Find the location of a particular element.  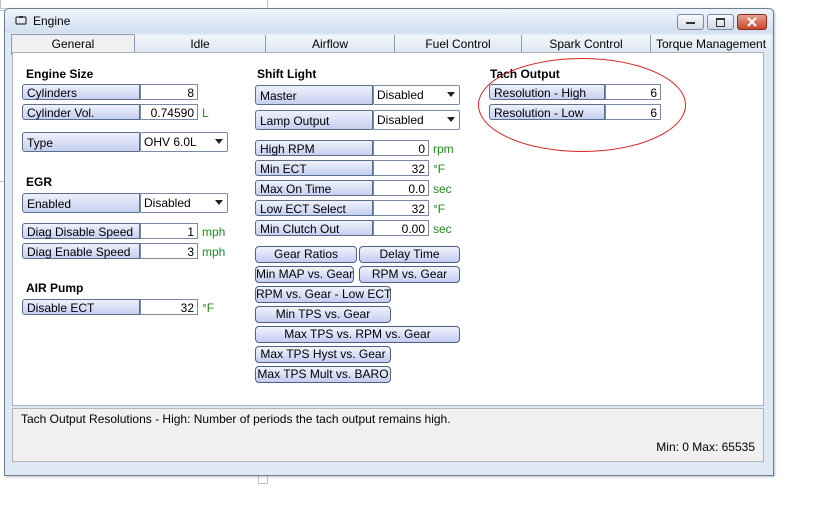

lamp-output-dropdown: Disabled is located at coordinates (416, 120).